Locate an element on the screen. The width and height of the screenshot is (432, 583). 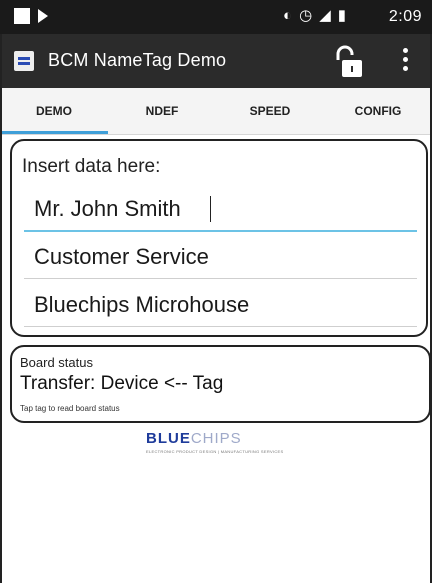
department-field-value: Customer Service is located at coordinates (121, 256).